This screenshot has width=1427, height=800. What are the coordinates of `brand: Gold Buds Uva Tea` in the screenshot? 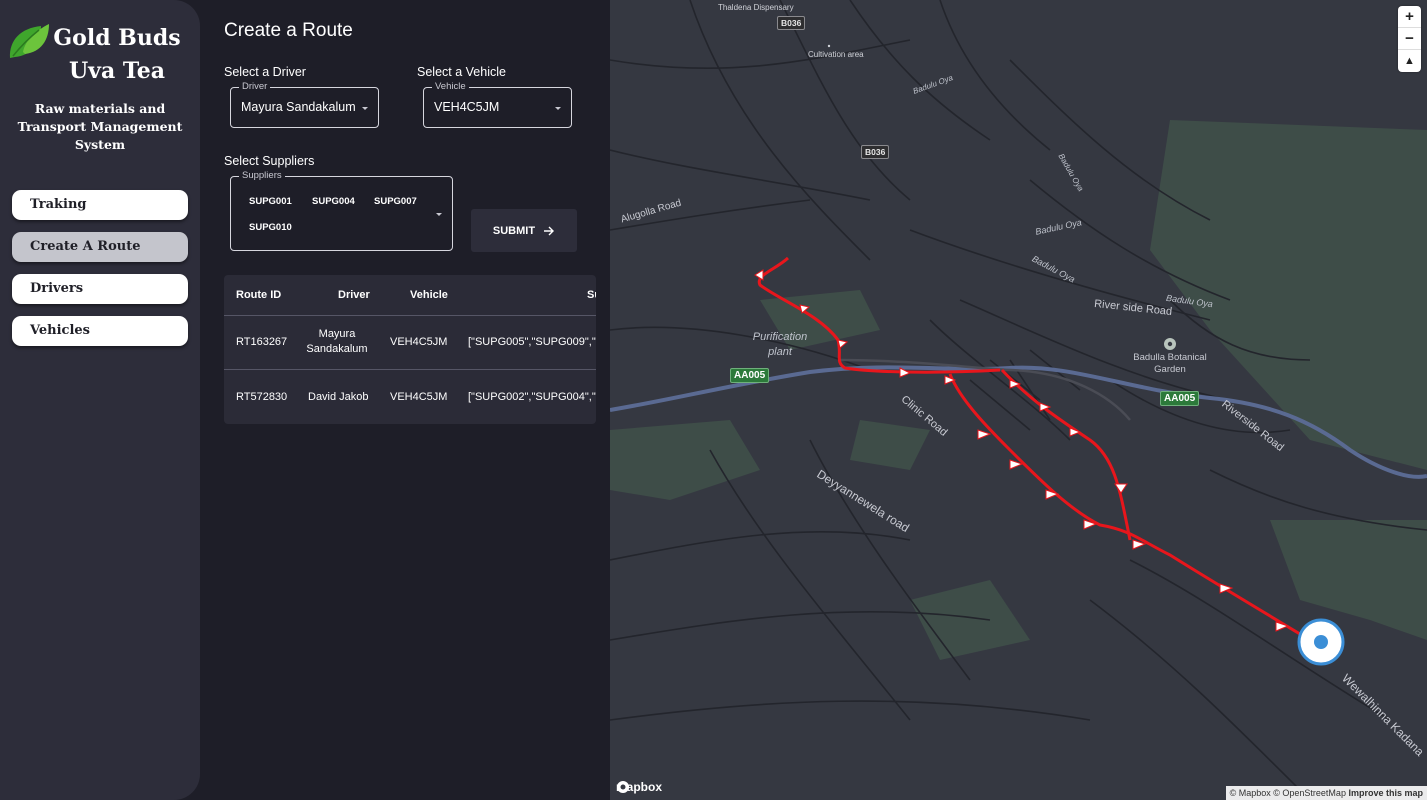 It's located at (100, 55).